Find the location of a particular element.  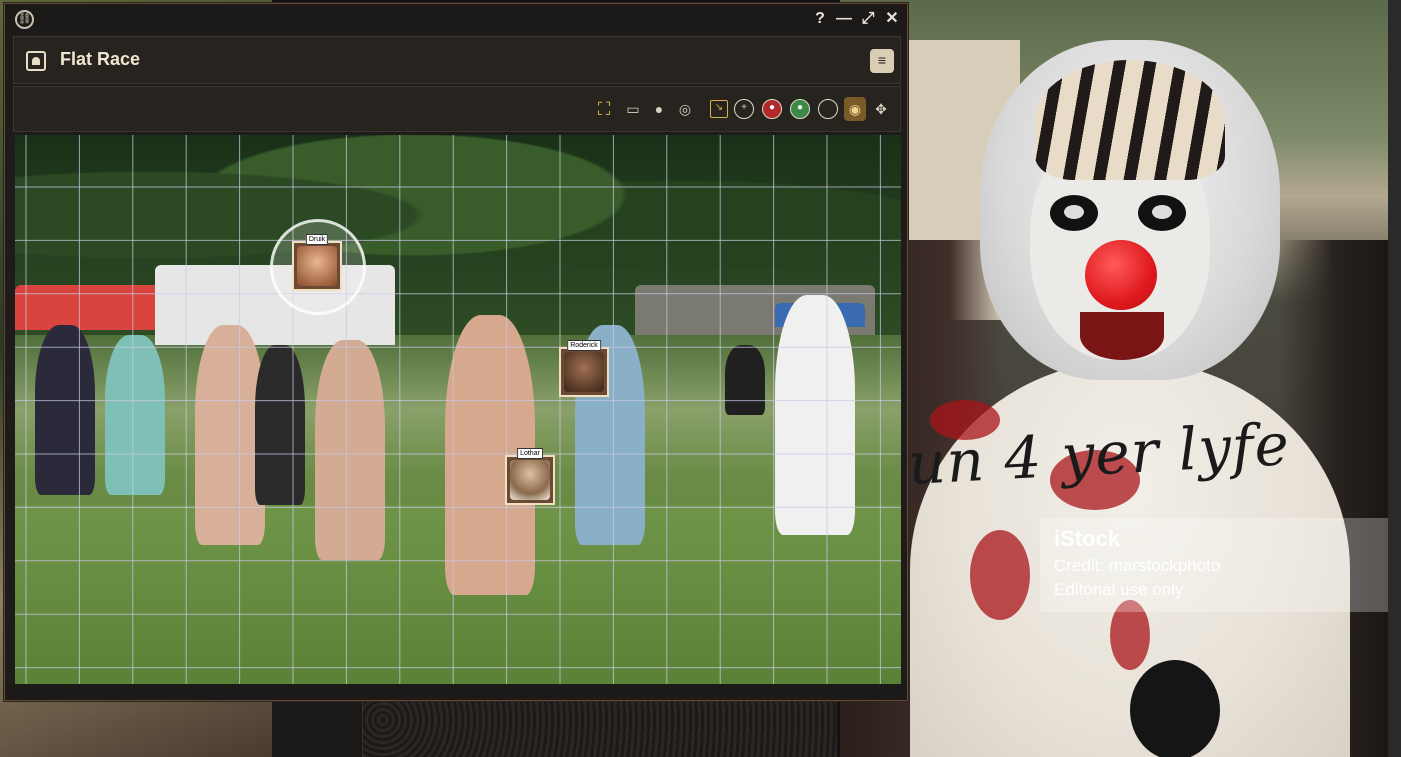

link-icon: ⛓ is located at coordinates (24, 19).